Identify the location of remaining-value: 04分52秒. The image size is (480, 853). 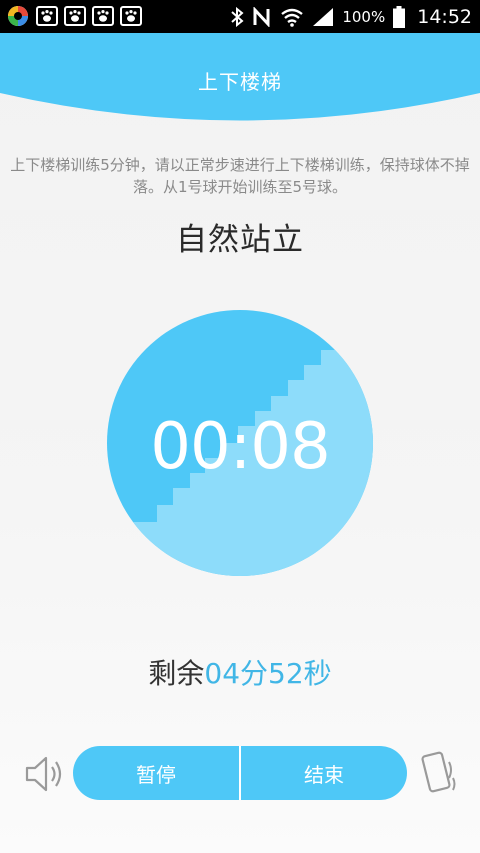
(268, 673).